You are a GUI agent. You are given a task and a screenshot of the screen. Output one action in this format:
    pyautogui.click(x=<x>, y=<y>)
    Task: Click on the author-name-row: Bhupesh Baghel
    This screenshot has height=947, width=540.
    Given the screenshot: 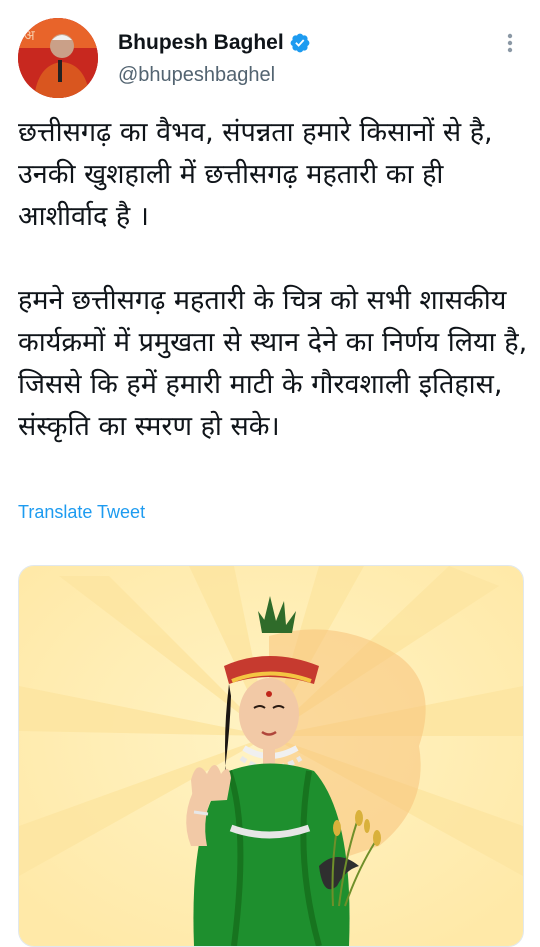 What is the action you would take?
    pyautogui.click(x=214, y=43)
    